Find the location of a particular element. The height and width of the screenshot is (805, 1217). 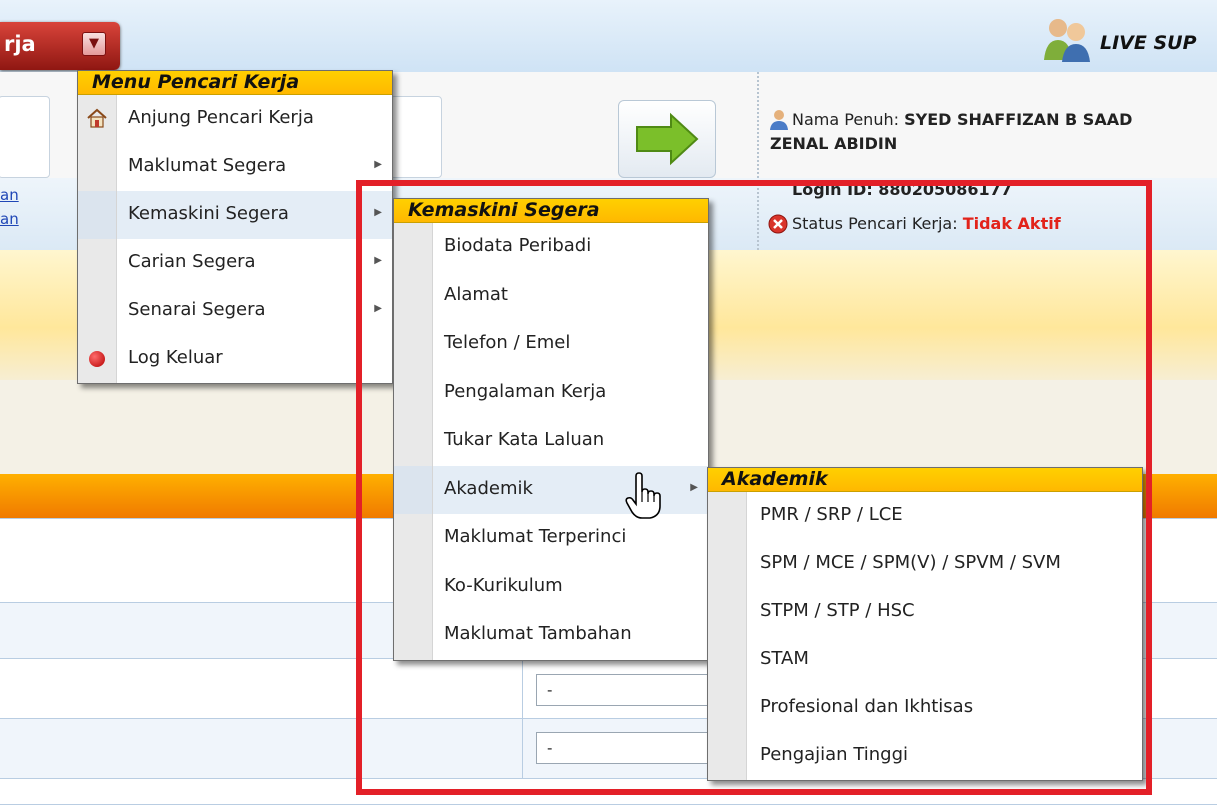

menu-item-senarai-segera: Senarai Segera ▶ is located at coordinates (235, 311).